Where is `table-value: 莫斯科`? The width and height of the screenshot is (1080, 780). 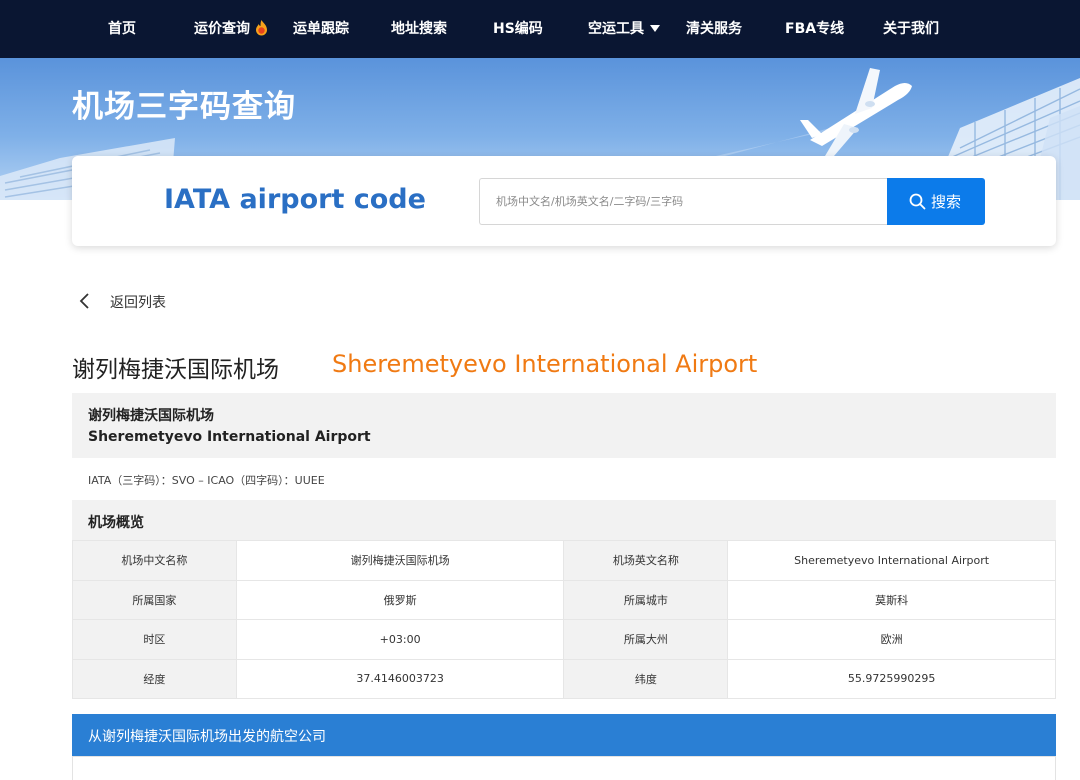
table-value: 莫斯科 is located at coordinates (891, 599).